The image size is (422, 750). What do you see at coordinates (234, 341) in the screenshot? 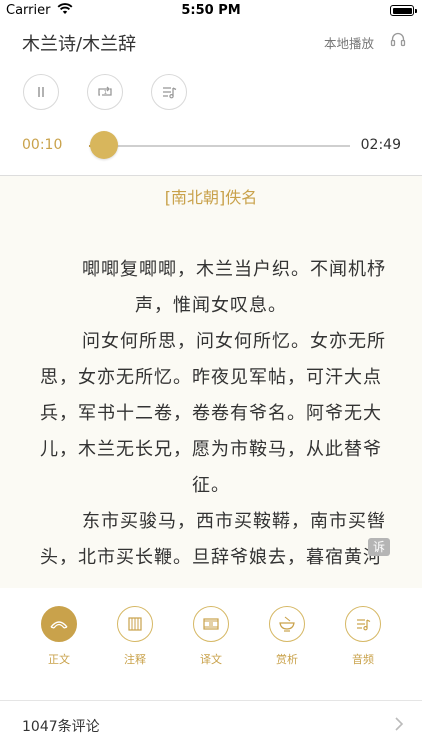
I see `poem-line: 问女何所思，问女何所忆。女亦无所` at bounding box center [234, 341].